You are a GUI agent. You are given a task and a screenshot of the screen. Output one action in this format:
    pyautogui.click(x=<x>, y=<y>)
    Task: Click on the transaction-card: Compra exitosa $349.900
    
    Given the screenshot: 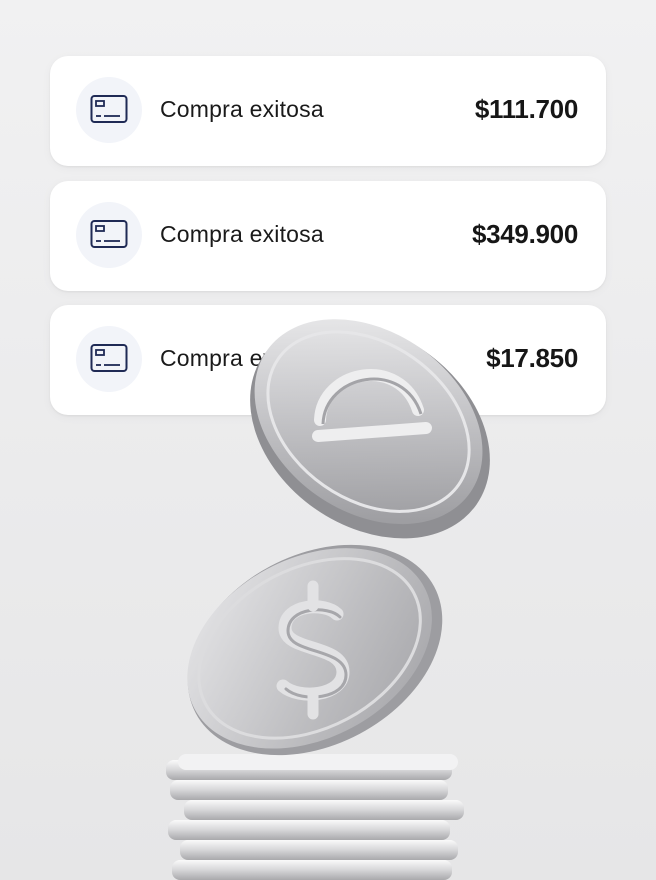 What is the action you would take?
    pyautogui.click(x=328, y=236)
    